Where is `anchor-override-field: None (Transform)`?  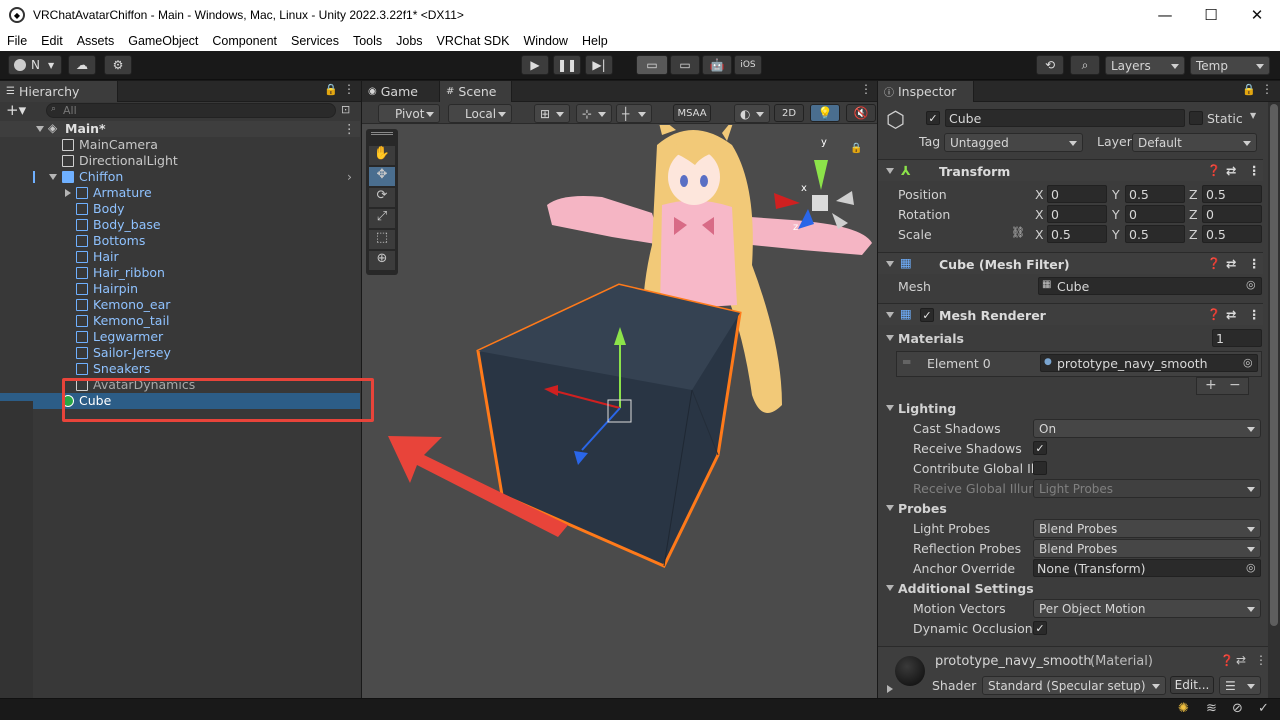 anchor-override-field: None (Transform) is located at coordinates (1147, 568).